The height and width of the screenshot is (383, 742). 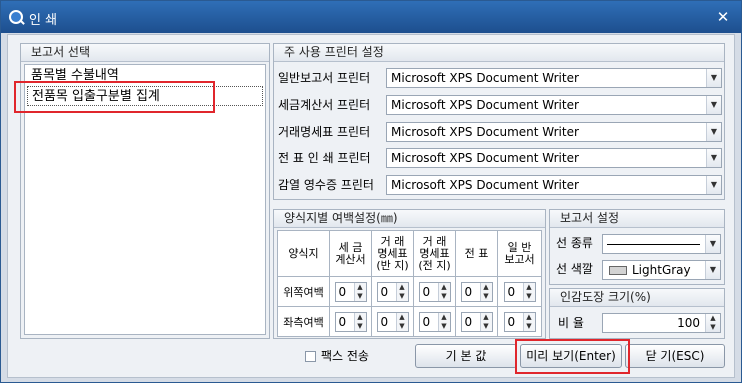 I want to click on printer-value-voucher: Microsoft XPS Document Writer, so click(x=485, y=158).